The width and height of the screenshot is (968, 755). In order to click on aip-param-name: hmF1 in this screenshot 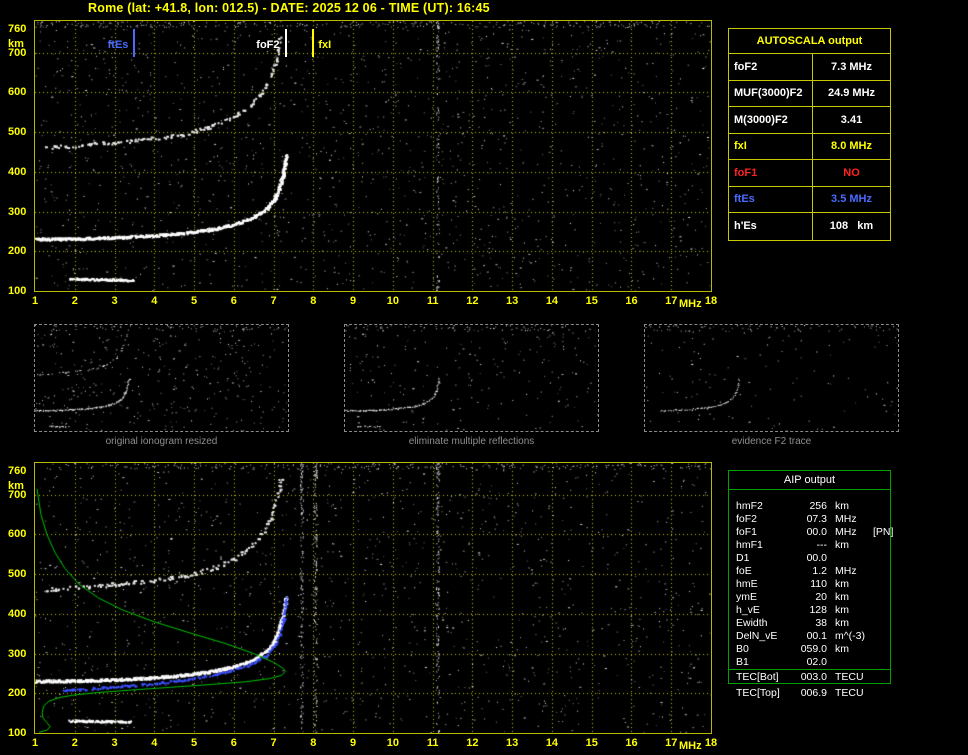, I will do `click(749, 545)`.